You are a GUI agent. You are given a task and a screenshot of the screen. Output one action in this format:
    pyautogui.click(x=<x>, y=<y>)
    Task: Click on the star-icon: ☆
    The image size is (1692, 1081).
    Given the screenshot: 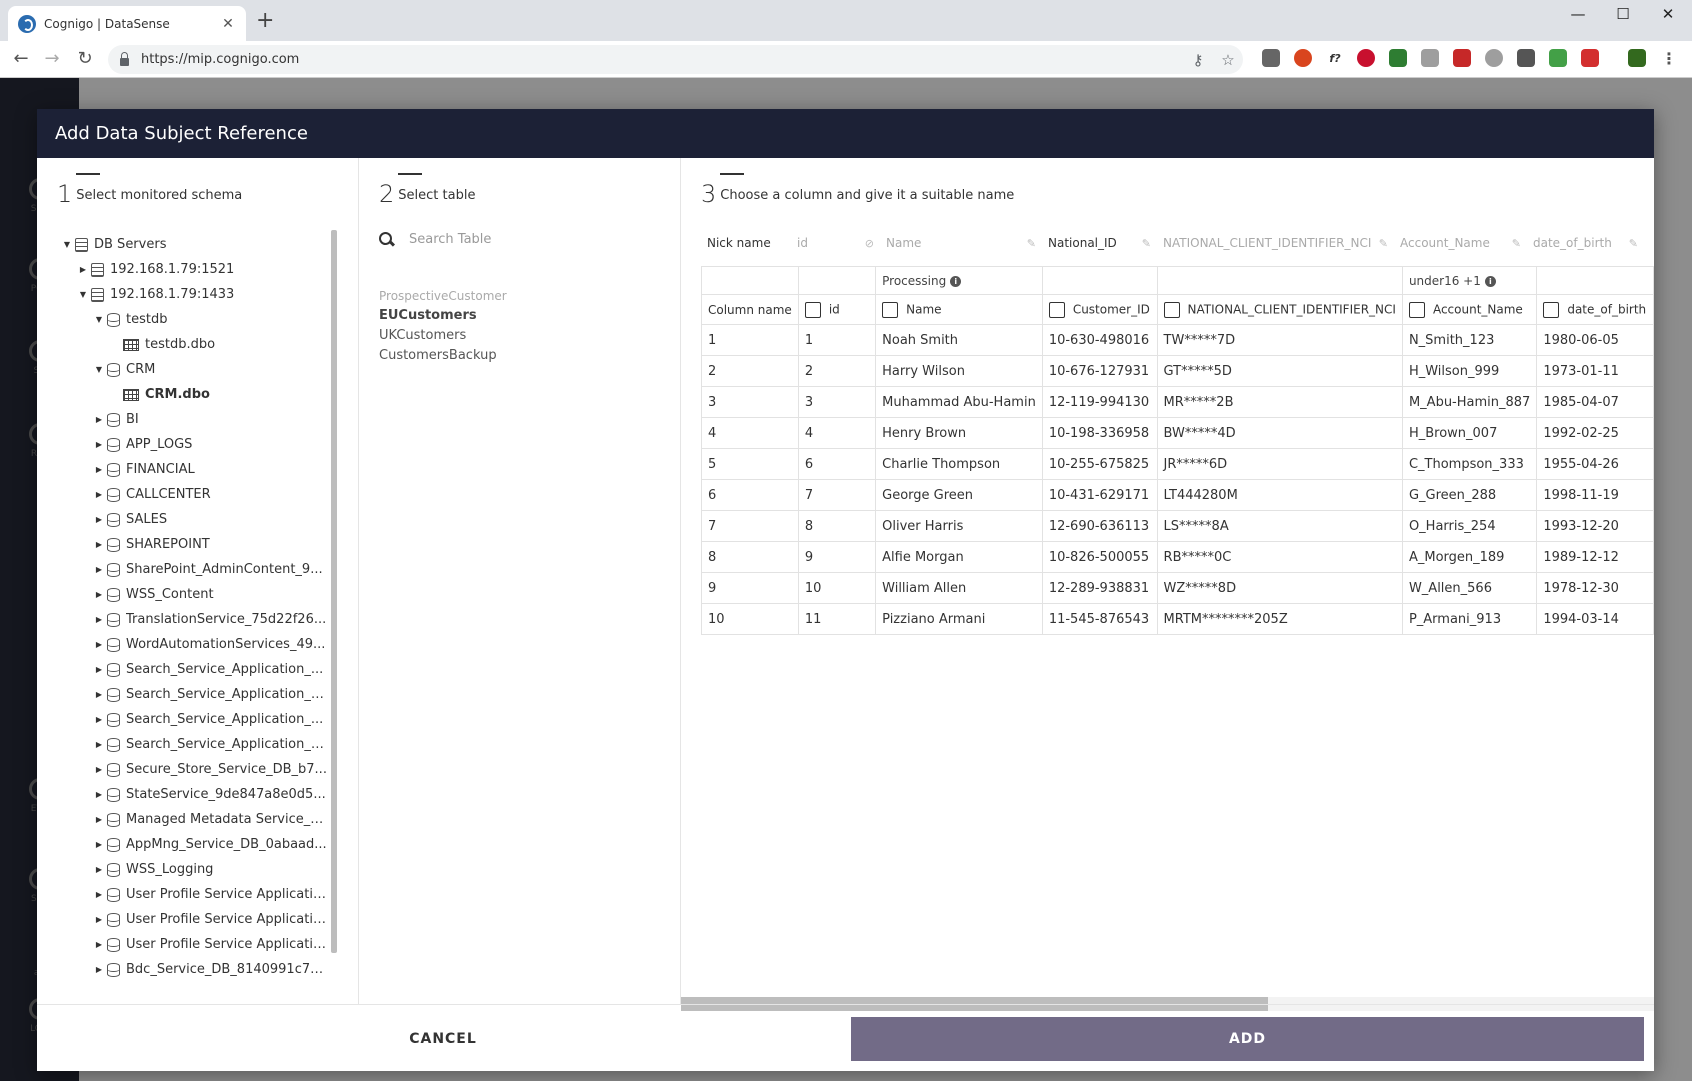 What is the action you would take?
    pyautogui.click(x=1228, y=60)
    